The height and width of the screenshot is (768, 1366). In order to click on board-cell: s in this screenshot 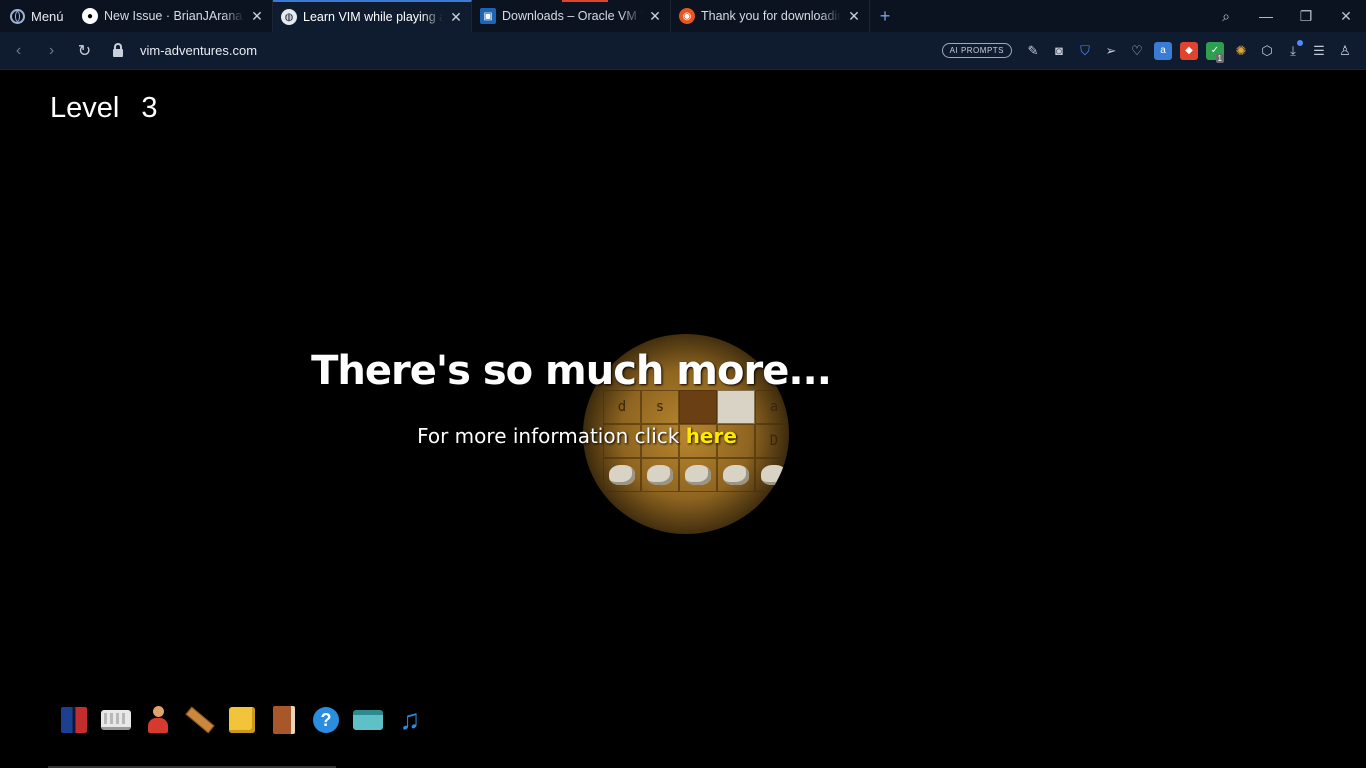, I will do `click(660, 407)`.